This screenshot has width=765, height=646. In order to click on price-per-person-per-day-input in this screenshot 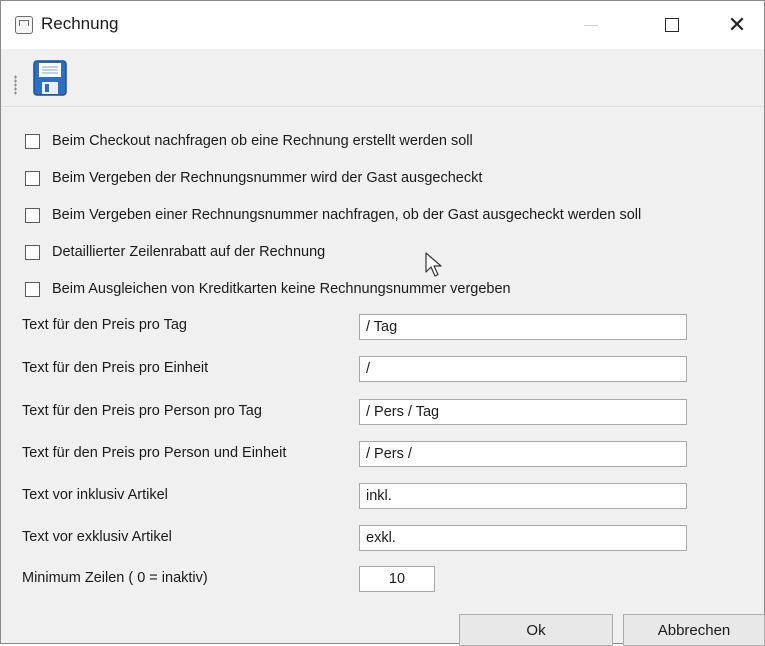, I will do `click(523, 412)`.